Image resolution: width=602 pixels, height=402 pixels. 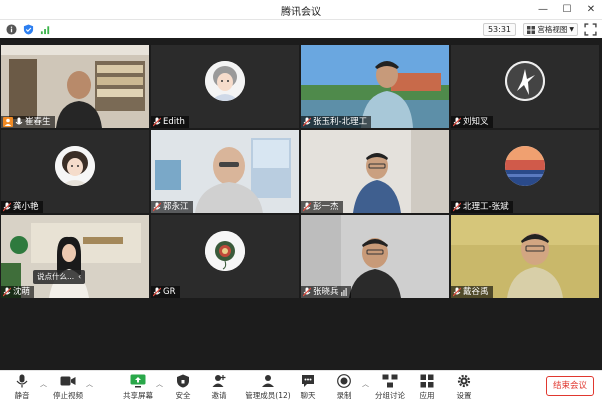 What do you see at coordinates (571, 29) in the screenshot?
I see `chevron-down-icon: ▼` at bounding box center [571, 29].